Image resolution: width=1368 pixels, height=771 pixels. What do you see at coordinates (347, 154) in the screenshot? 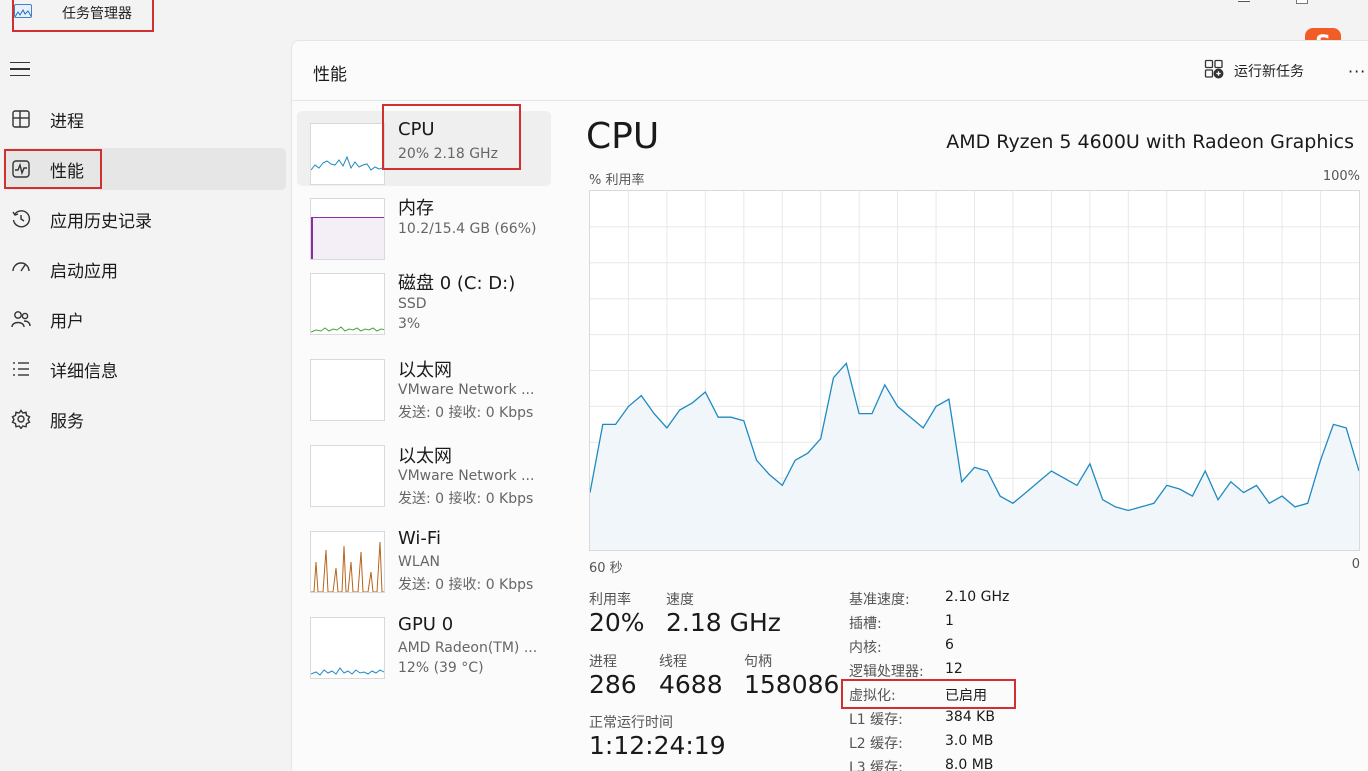
I see `cpu-thumbnail-graph` at bounding box center [347, 154].